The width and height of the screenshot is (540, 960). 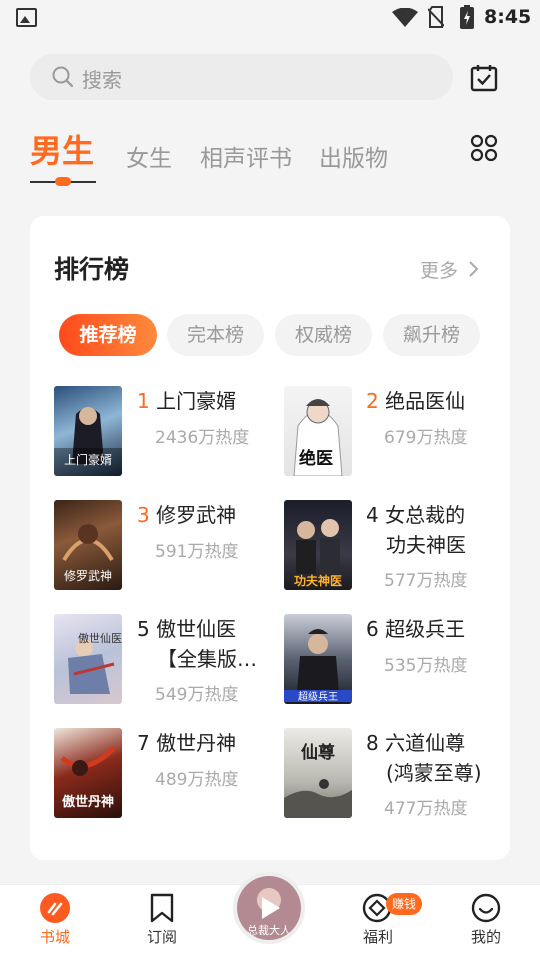 I want to click on nav-bookstore: 书城, so click(x=55, y=936).